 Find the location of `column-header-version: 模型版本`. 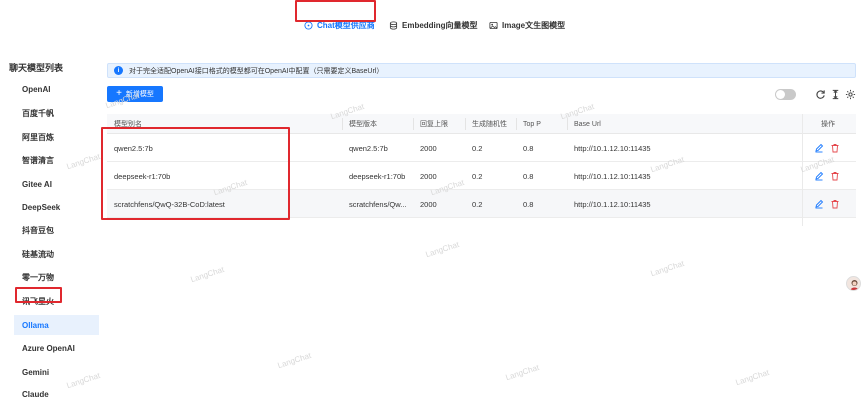

column-header-version: 模型版本 is located at coordinates (363, 124).